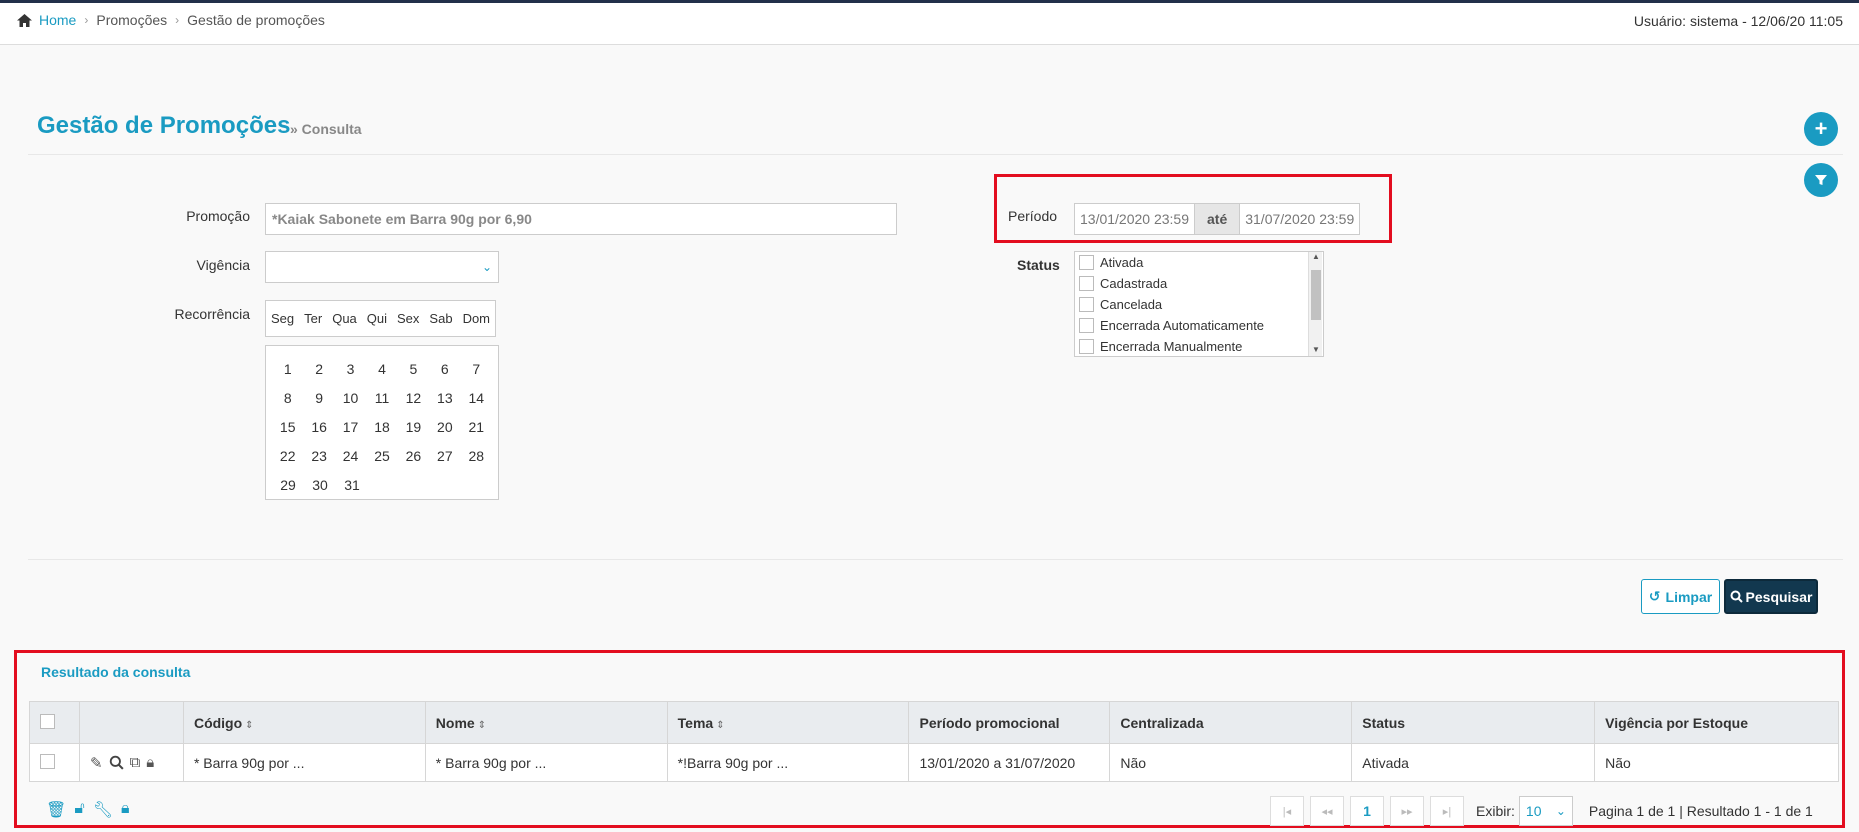 Image resolution: width=1859 pixels, height=832 pixels. What do you see at coordinates (413, 398) in the screenshot?
I see `calendar-day: 12` at bounding box center [413, 398].